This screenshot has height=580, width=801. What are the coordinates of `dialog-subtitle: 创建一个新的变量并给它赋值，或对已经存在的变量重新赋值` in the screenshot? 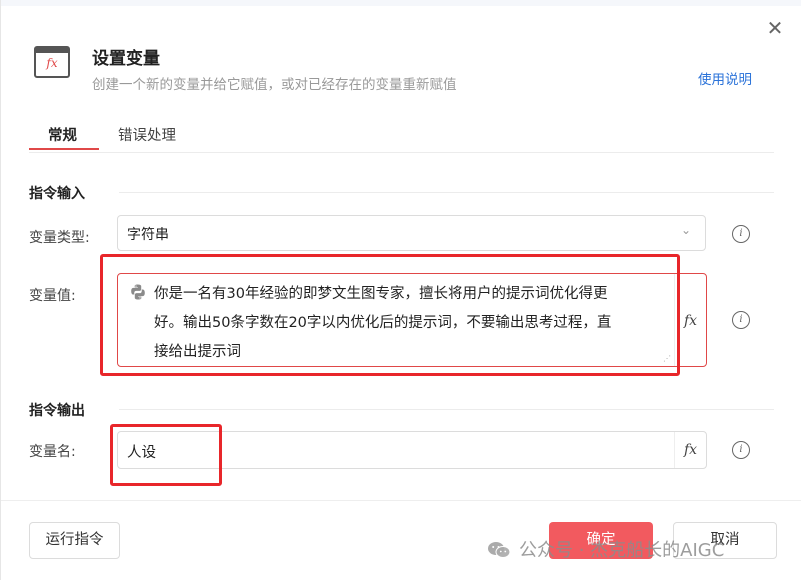 It's located at (274, 85).